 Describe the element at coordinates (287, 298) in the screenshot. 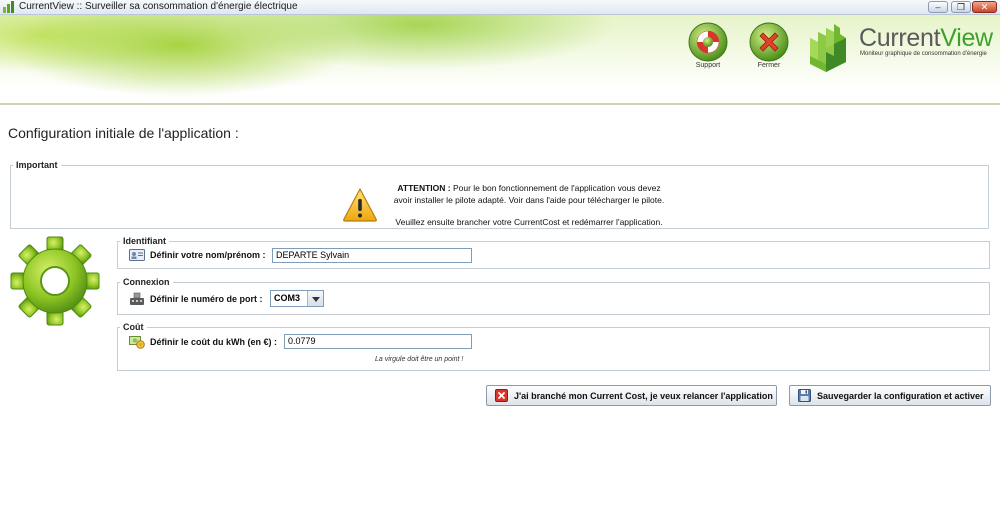

I see `port-selected-value: COM3` at that location.